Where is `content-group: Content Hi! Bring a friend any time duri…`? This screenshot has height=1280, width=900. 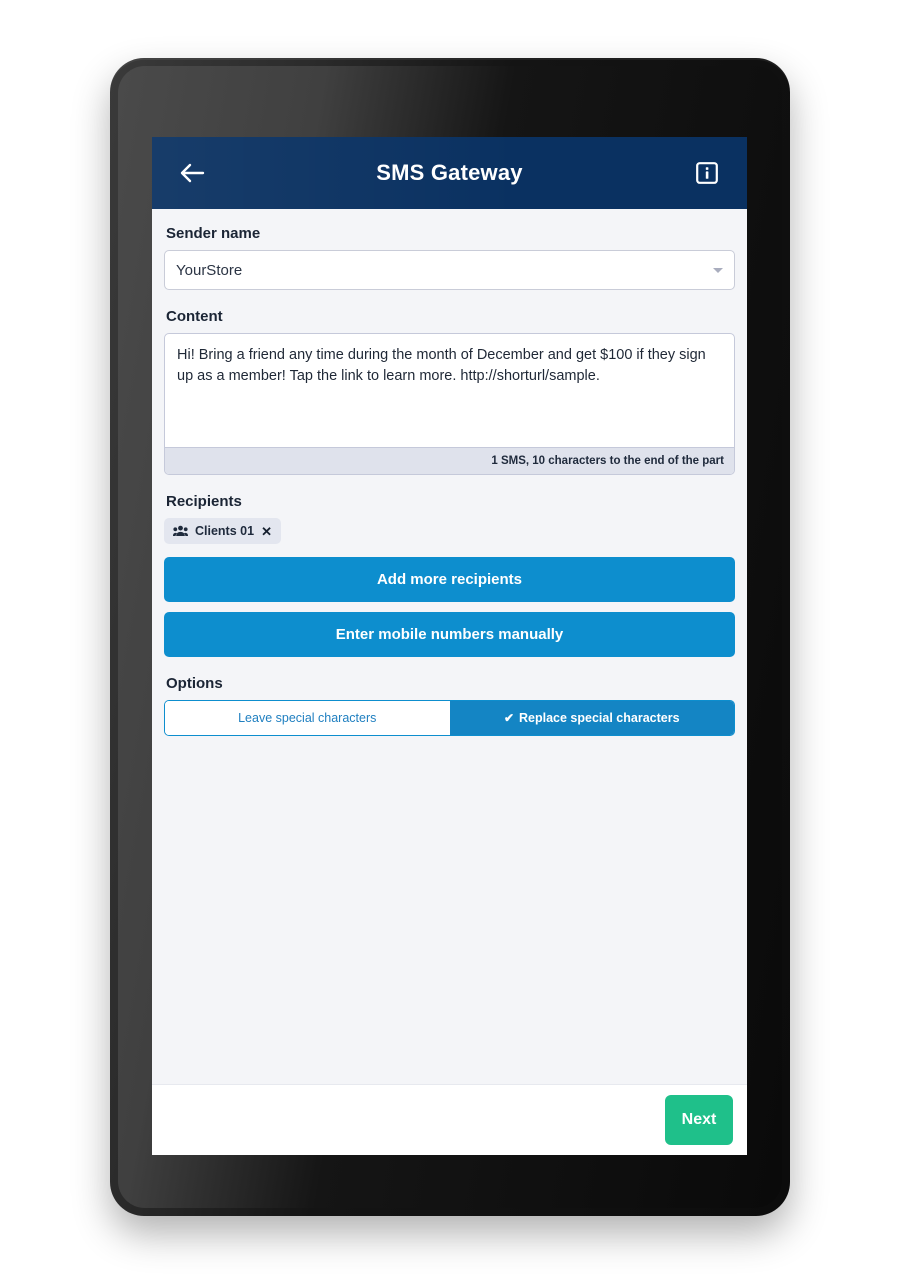 content-group: Content Hi! Bring a friend any time duri… is located at coordinates (449, 391).